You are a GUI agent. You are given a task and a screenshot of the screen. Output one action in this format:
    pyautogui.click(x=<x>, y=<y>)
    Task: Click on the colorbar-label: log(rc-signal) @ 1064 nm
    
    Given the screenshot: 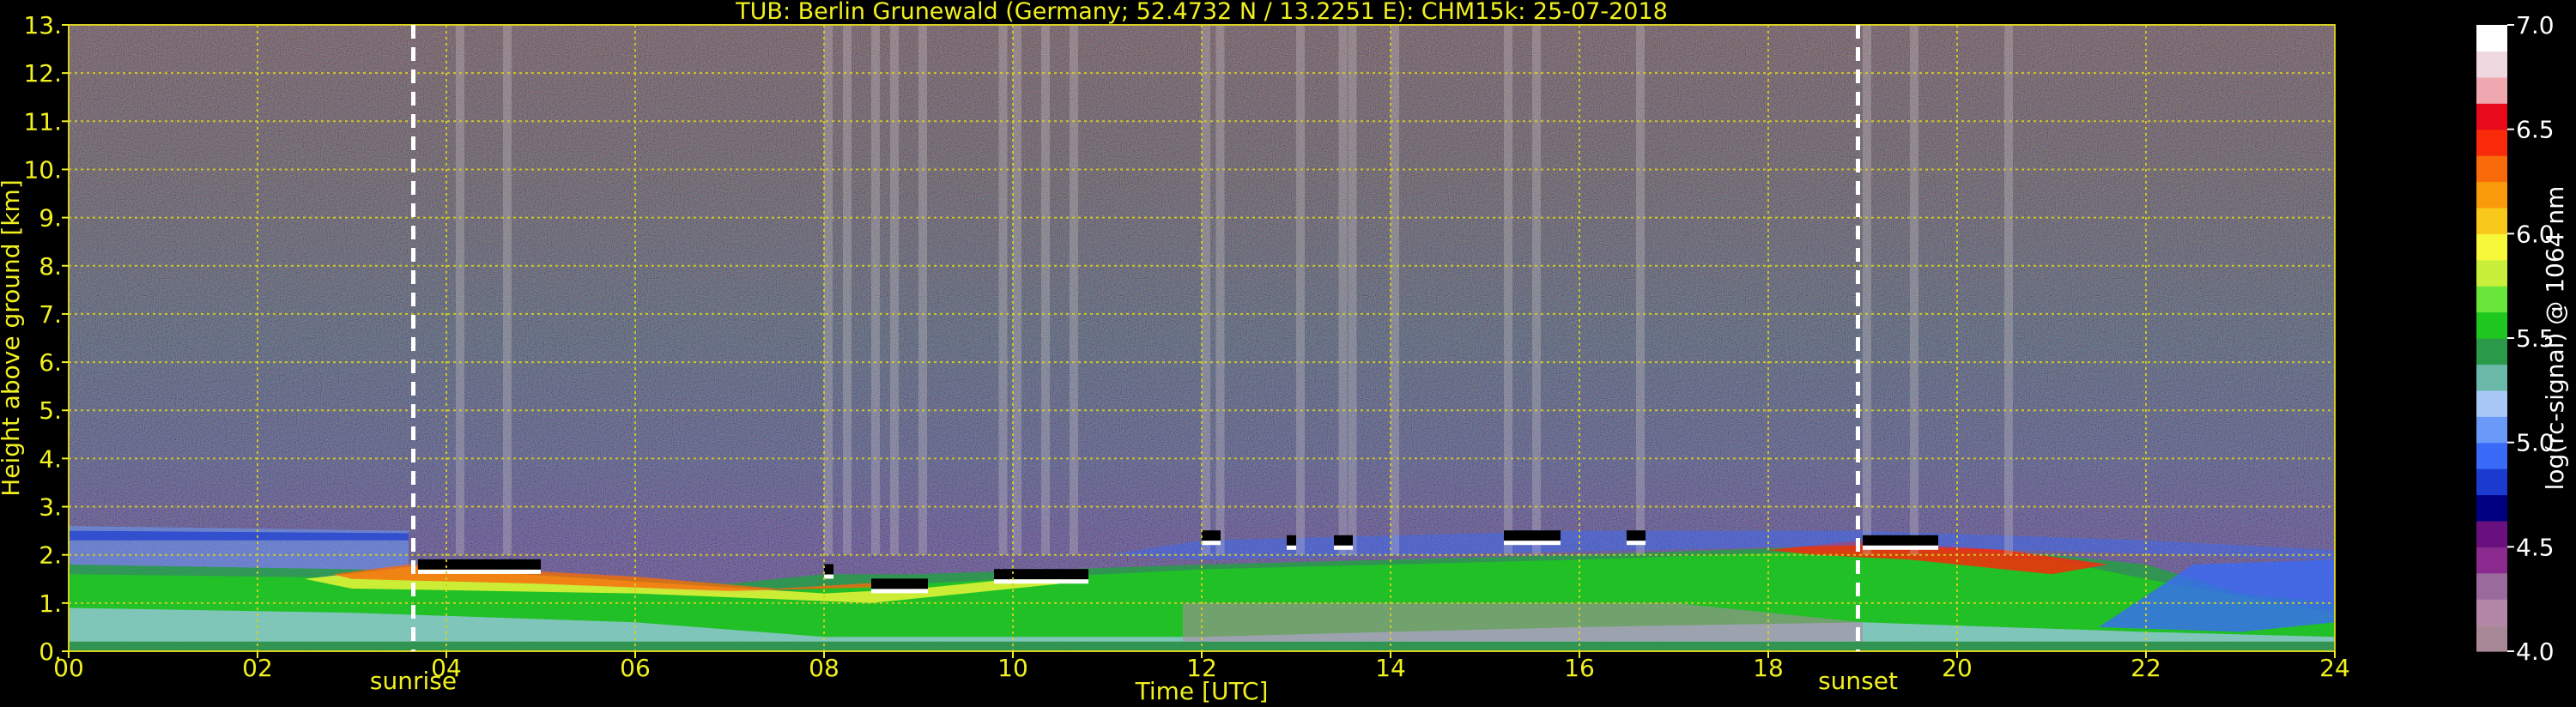 What is the action you would take?
    pyautogui.click(x=2555, y=338)
    